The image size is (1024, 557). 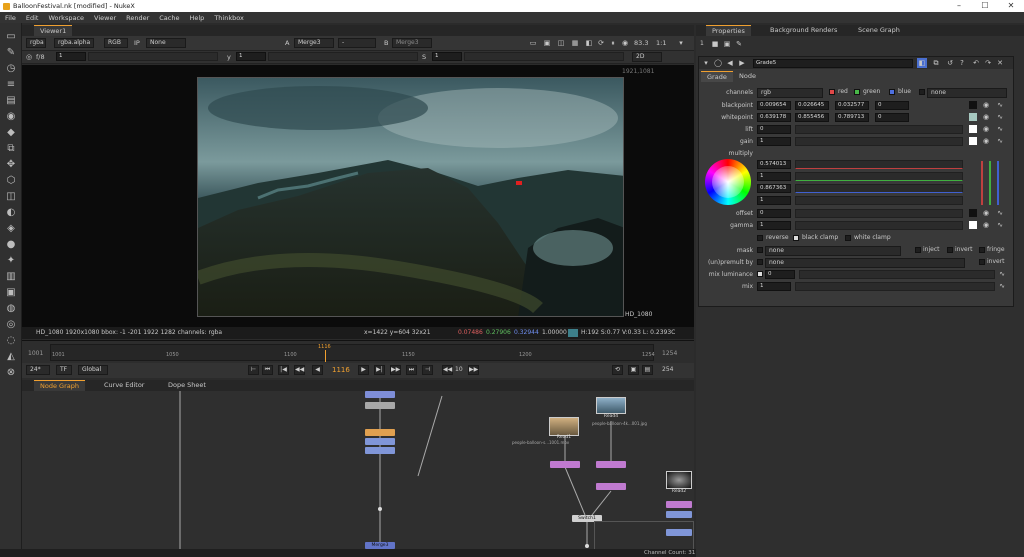 I want to click on tab-viewer1: Viewer1, so click(x=53, y=30).